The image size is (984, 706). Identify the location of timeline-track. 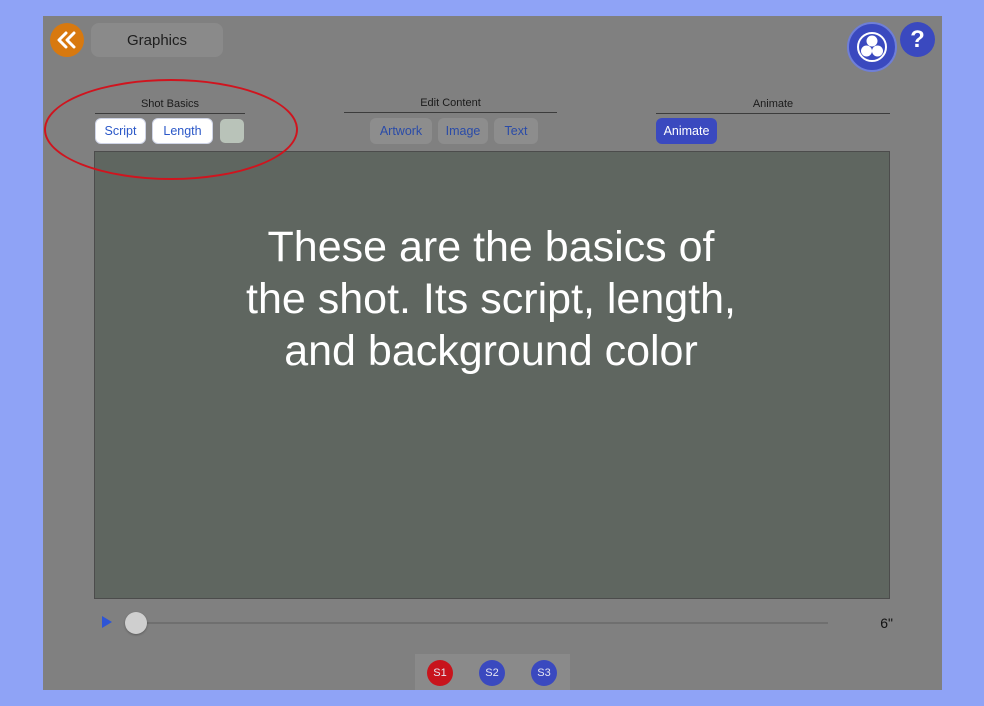
(478, 623).